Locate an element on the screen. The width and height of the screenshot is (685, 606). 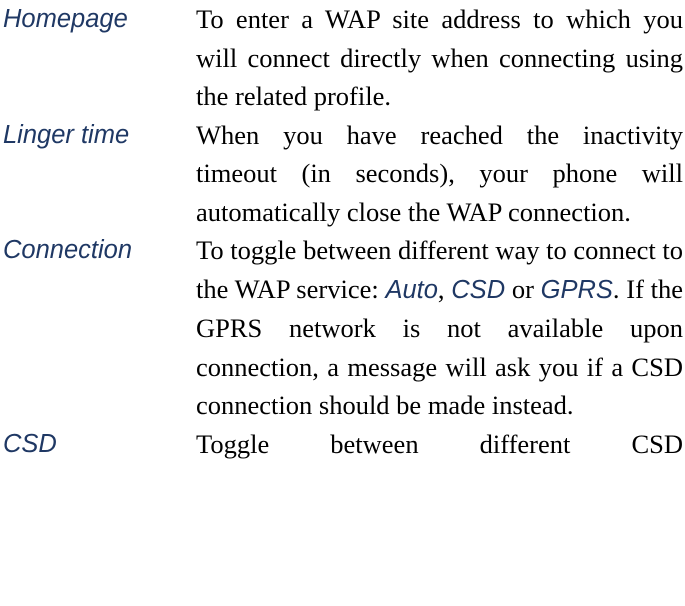
term-csd: CSD is located at coordinates (30, 443).